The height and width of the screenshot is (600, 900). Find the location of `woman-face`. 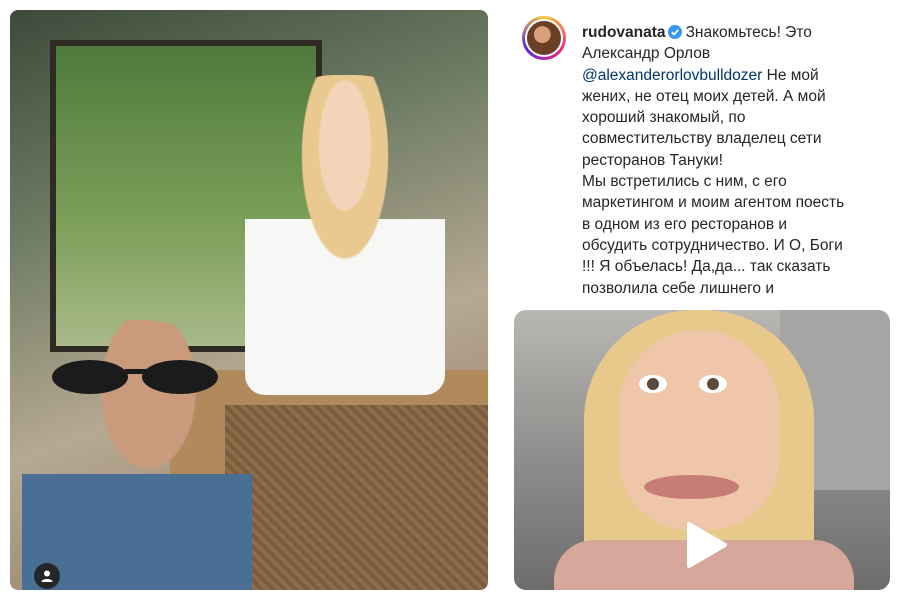

woman-face is located at coordinates (699, 430).